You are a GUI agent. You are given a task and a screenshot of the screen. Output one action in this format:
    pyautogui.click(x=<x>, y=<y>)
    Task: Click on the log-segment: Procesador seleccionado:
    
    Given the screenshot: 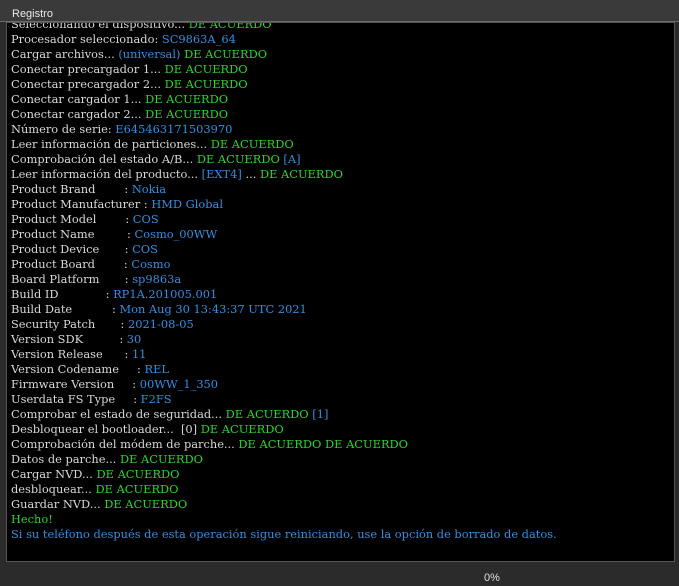 What is the action you would take?
    pyautogui.click(x=86, y=39)
    